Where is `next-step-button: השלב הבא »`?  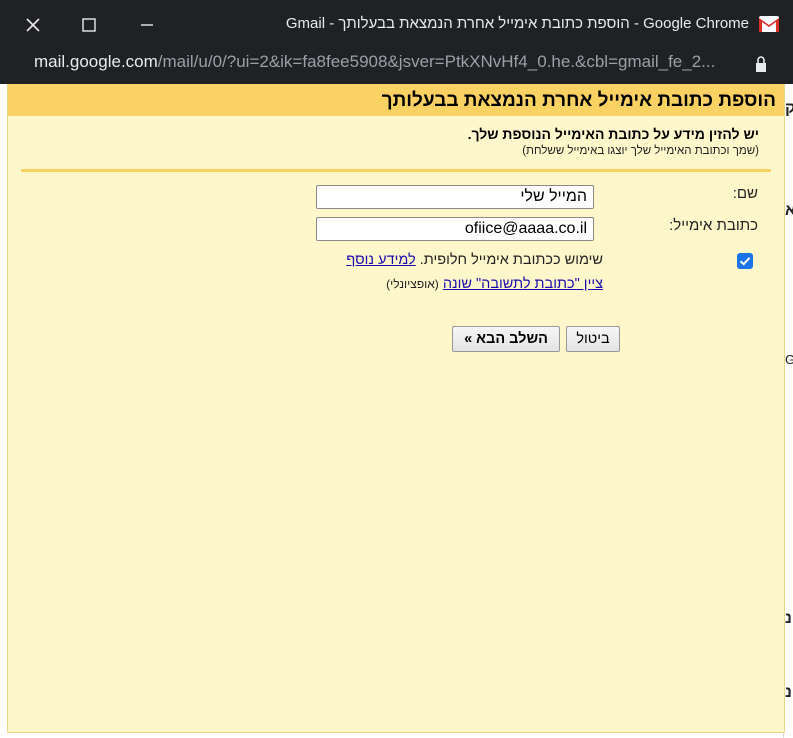 next-step-button: השלב הבא » is located at coordinates (506, 339).